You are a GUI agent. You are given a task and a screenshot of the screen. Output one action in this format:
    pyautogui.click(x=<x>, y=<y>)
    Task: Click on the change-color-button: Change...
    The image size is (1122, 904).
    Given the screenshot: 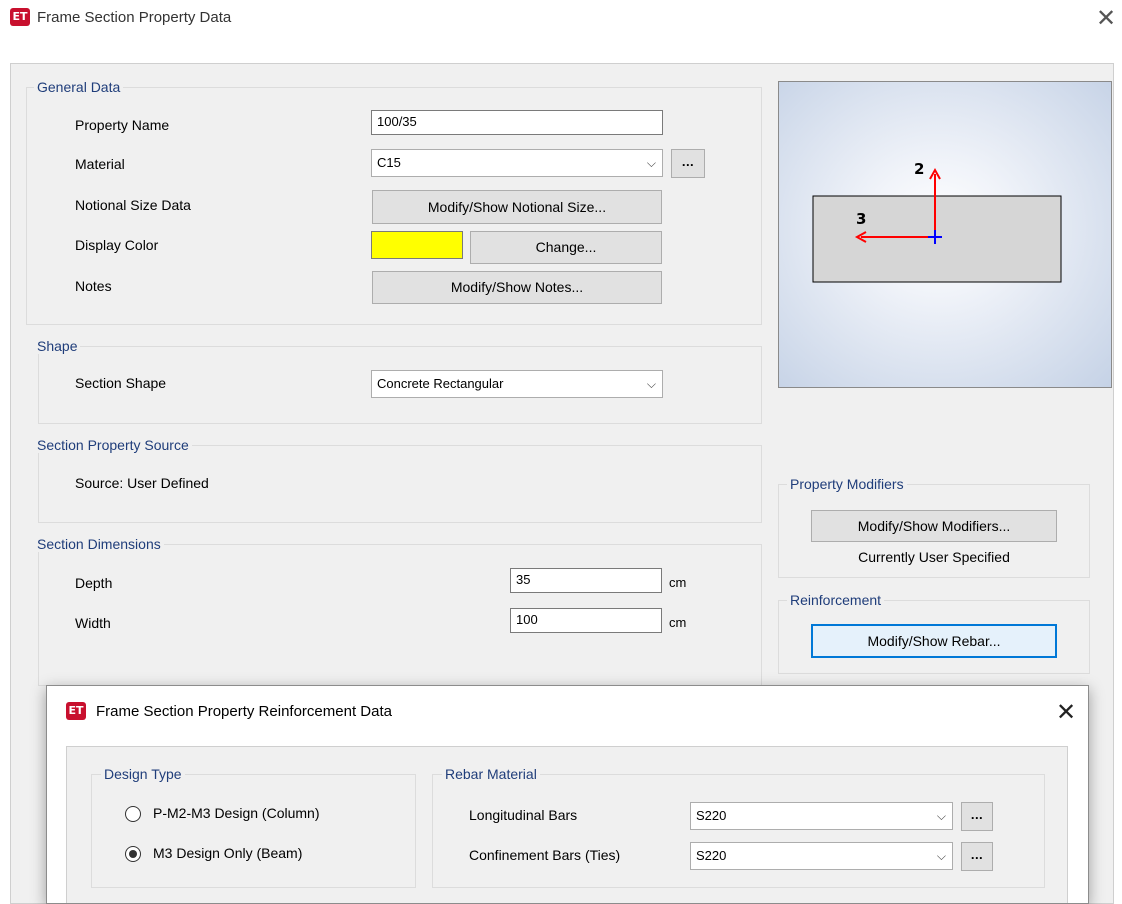 What is the action you would take?
    pyautogui.click(x=566, y=247)
    